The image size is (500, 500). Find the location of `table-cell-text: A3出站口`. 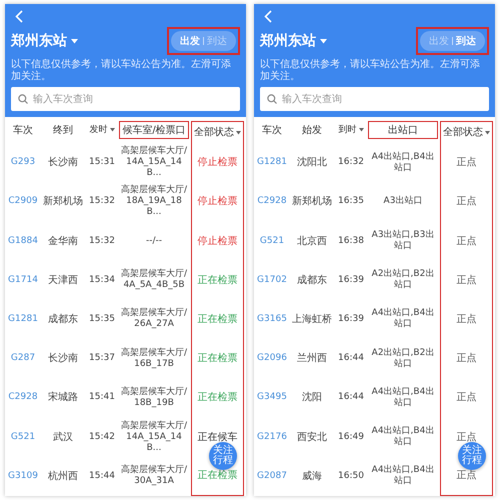

table-cell-text: A3出站口 is located at coordinates (403, 201).